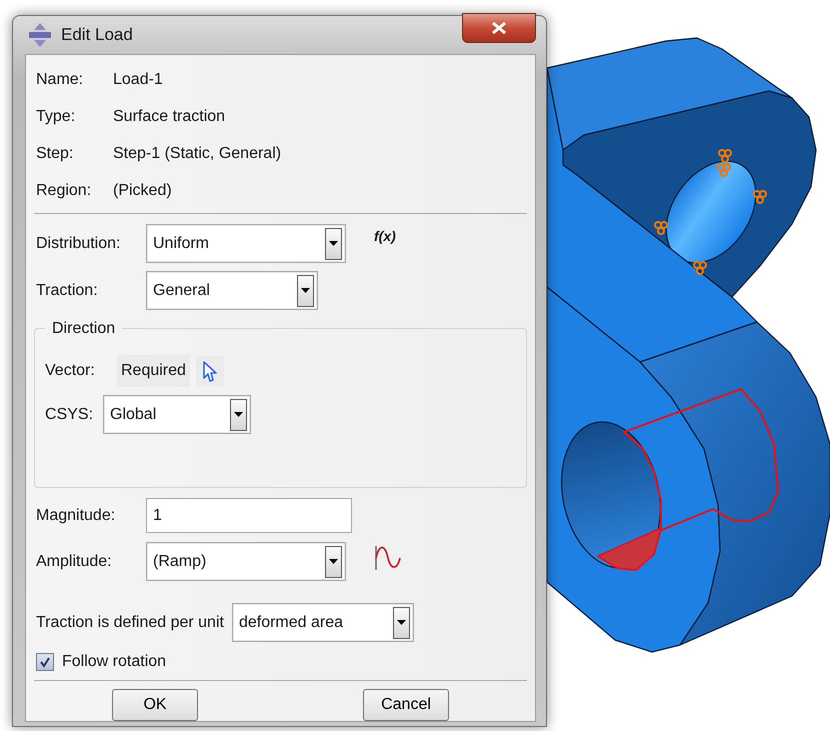 The height and width of the screenshot is (731, 830). I want to click on field-label: Type:, so click(56, 116).